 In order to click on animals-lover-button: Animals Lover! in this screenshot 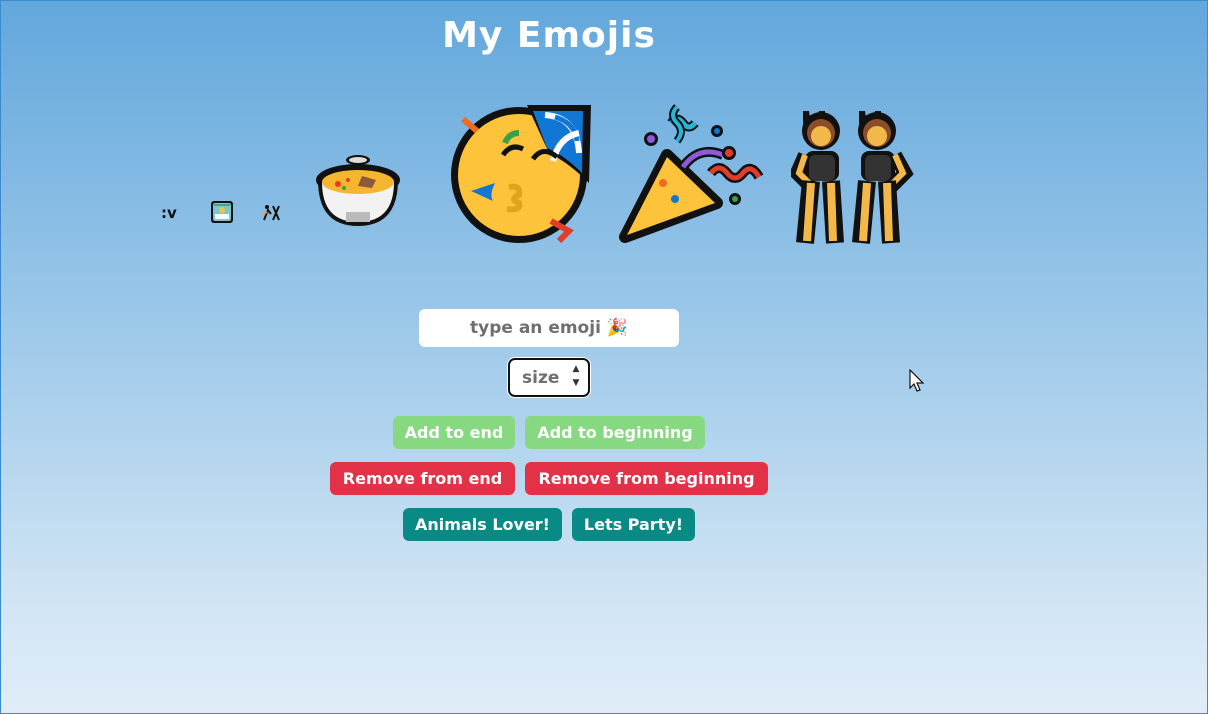, I will do `click(482, 524)`.